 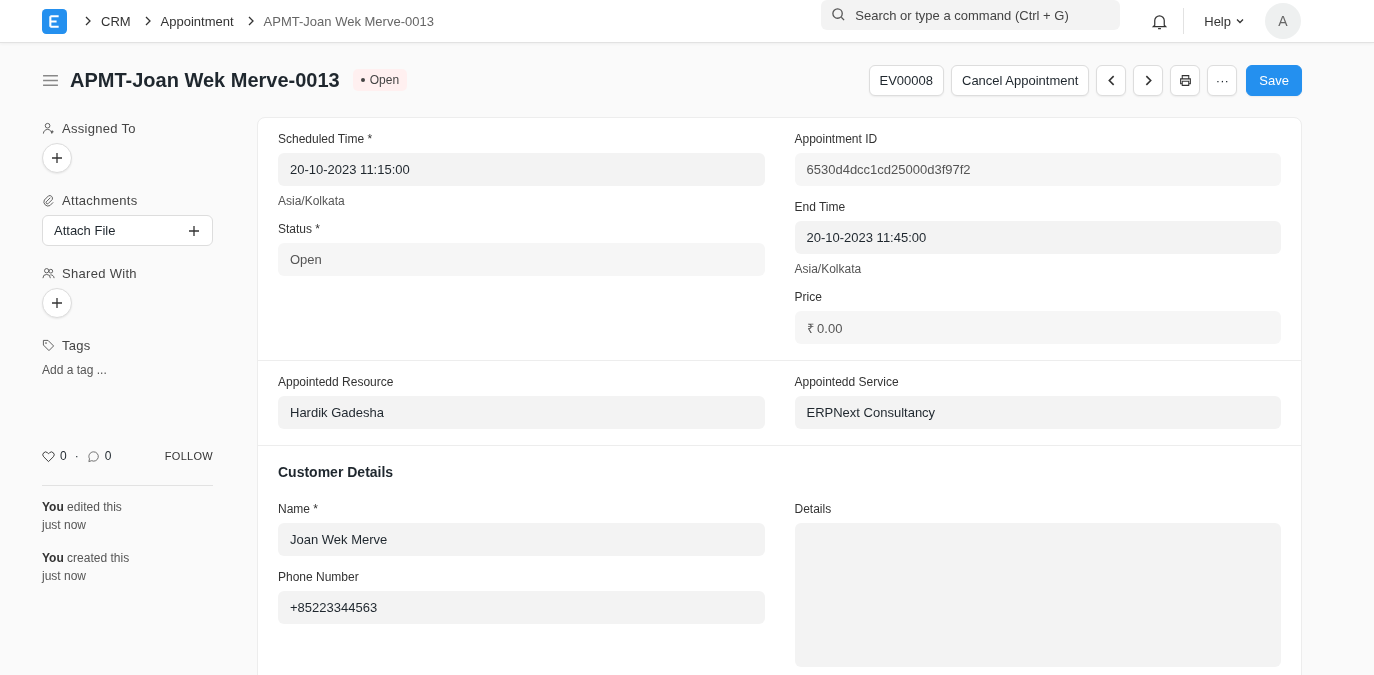 What do you see at coordinates (1222, 80) in the screenshot?
I see `more-button: ···` at bounding box center [1222, 80].